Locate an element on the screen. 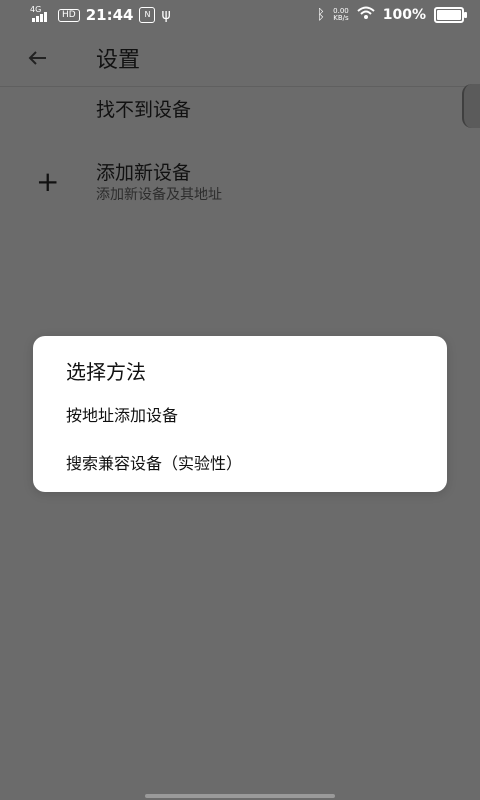 This screenshot has height=800, width=480. add-by-address-option: 按地址添加设备 is located at coordinates (122, 414).